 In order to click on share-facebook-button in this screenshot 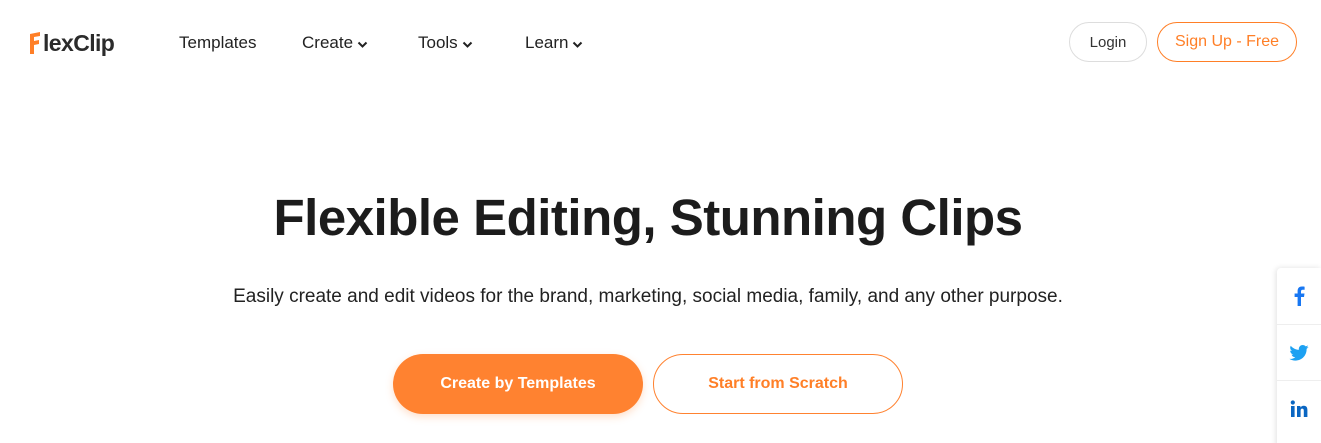, I will do `click(1299, 296)`.